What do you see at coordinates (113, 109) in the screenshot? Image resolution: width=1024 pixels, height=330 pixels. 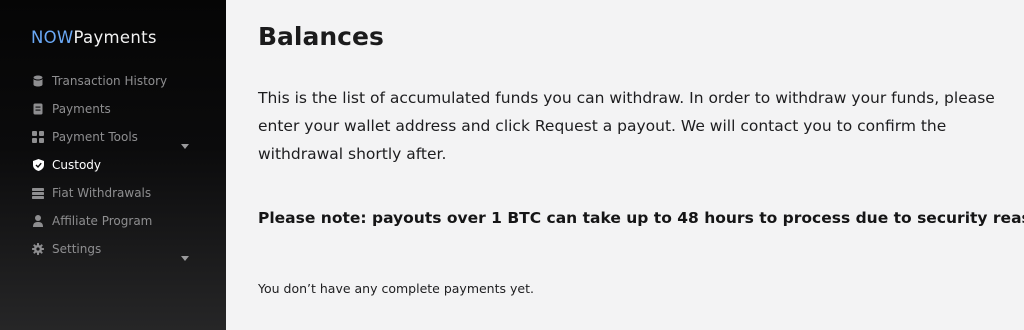 I see `sidebar-item-payments: Payments` at bounding box center [113, 109].